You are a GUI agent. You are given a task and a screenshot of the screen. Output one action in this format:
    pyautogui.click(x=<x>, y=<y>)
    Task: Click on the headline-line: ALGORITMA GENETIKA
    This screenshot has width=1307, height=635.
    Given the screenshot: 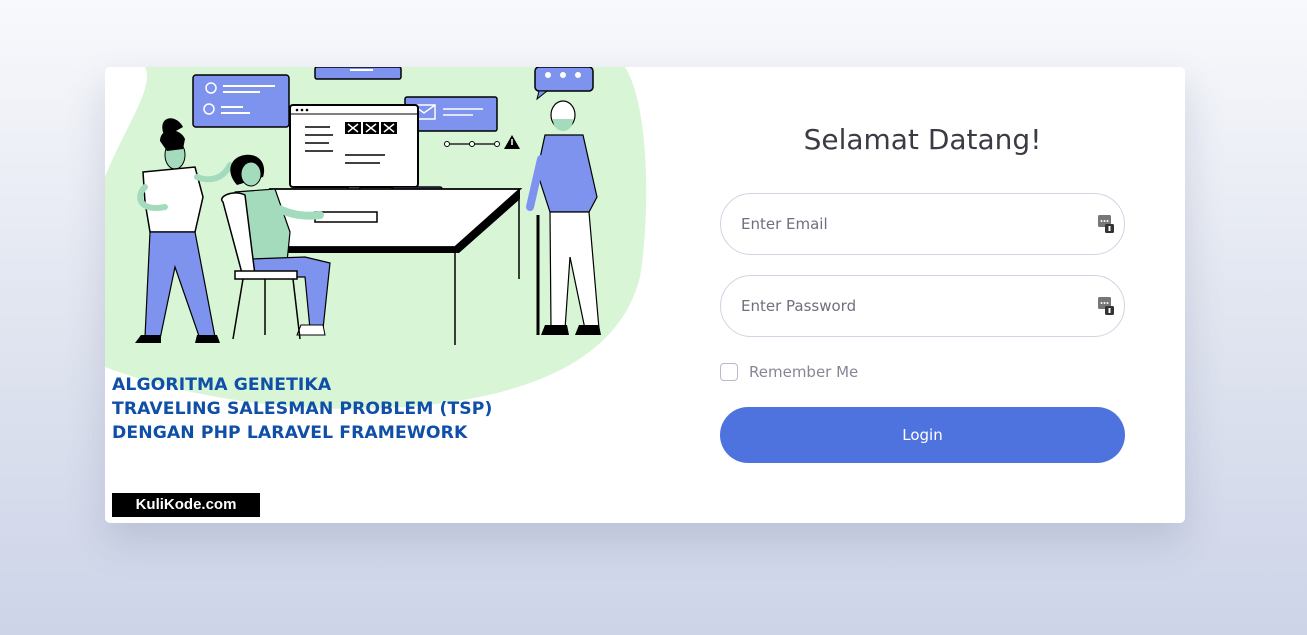 What is the action you would take?
    pyautogui.click(x=222, y=385)
    